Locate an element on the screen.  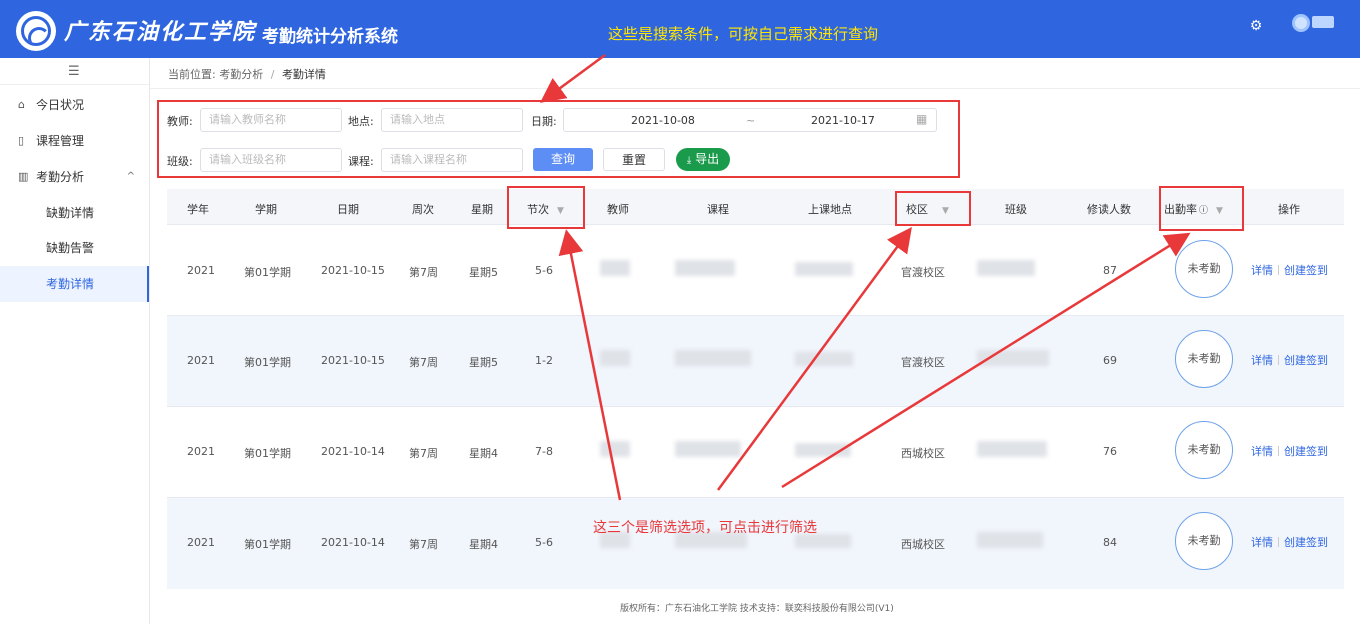
filter-annotation: 这三个是筛选选项，可点击进行筛选 is located at coordinates (705, 528).